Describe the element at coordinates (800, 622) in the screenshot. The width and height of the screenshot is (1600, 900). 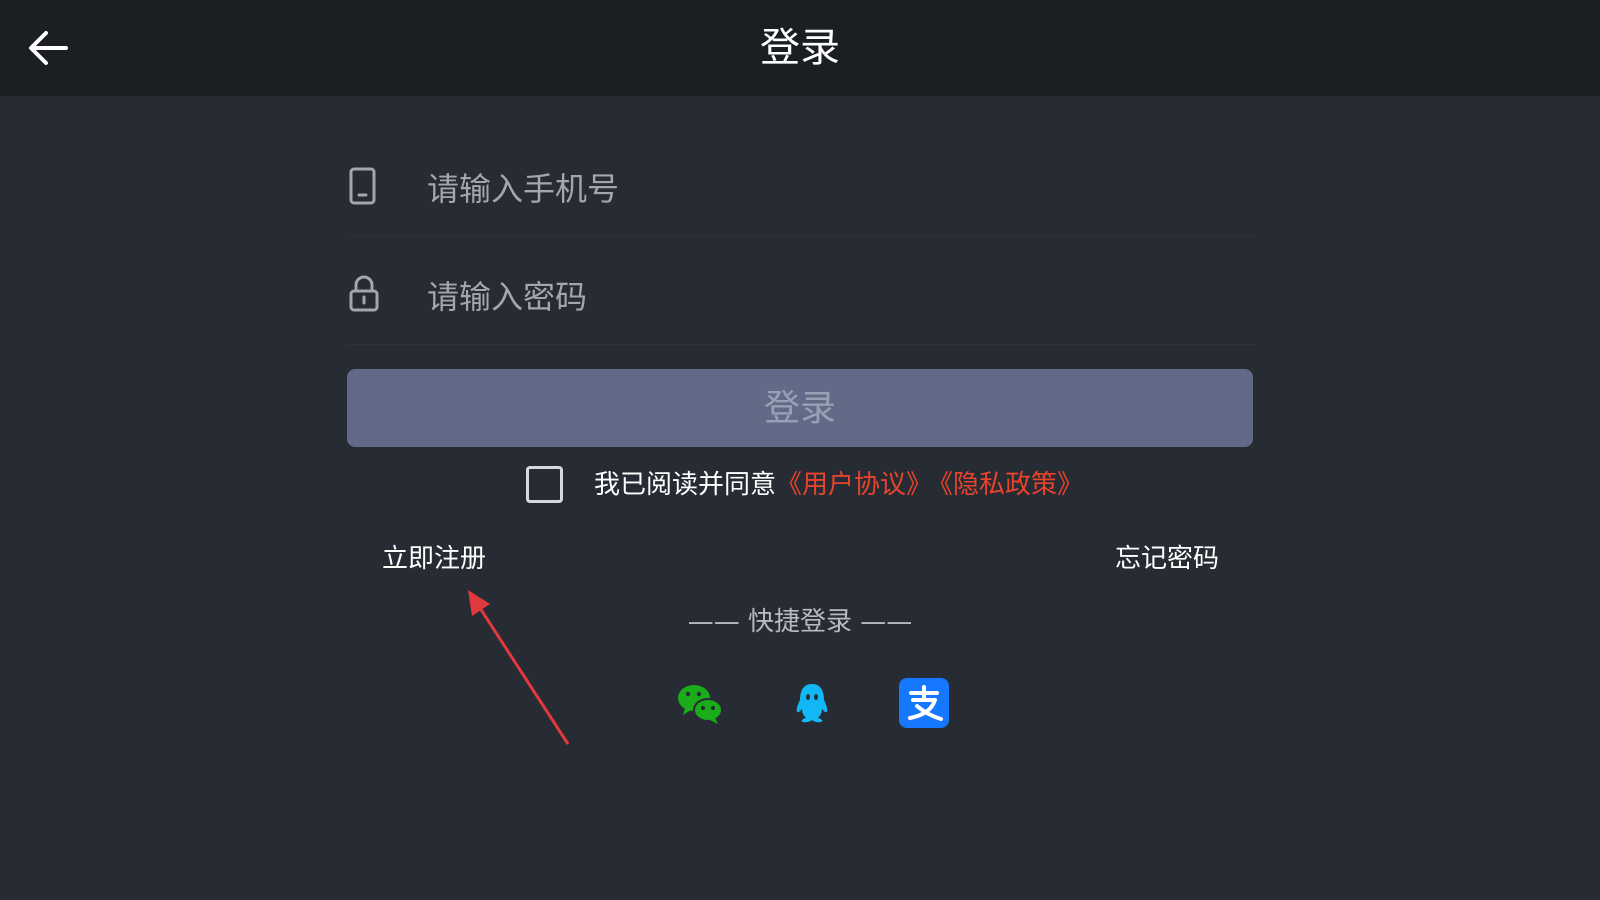
I see `quick-login-label: —— 快捷登录 ——` at that location.